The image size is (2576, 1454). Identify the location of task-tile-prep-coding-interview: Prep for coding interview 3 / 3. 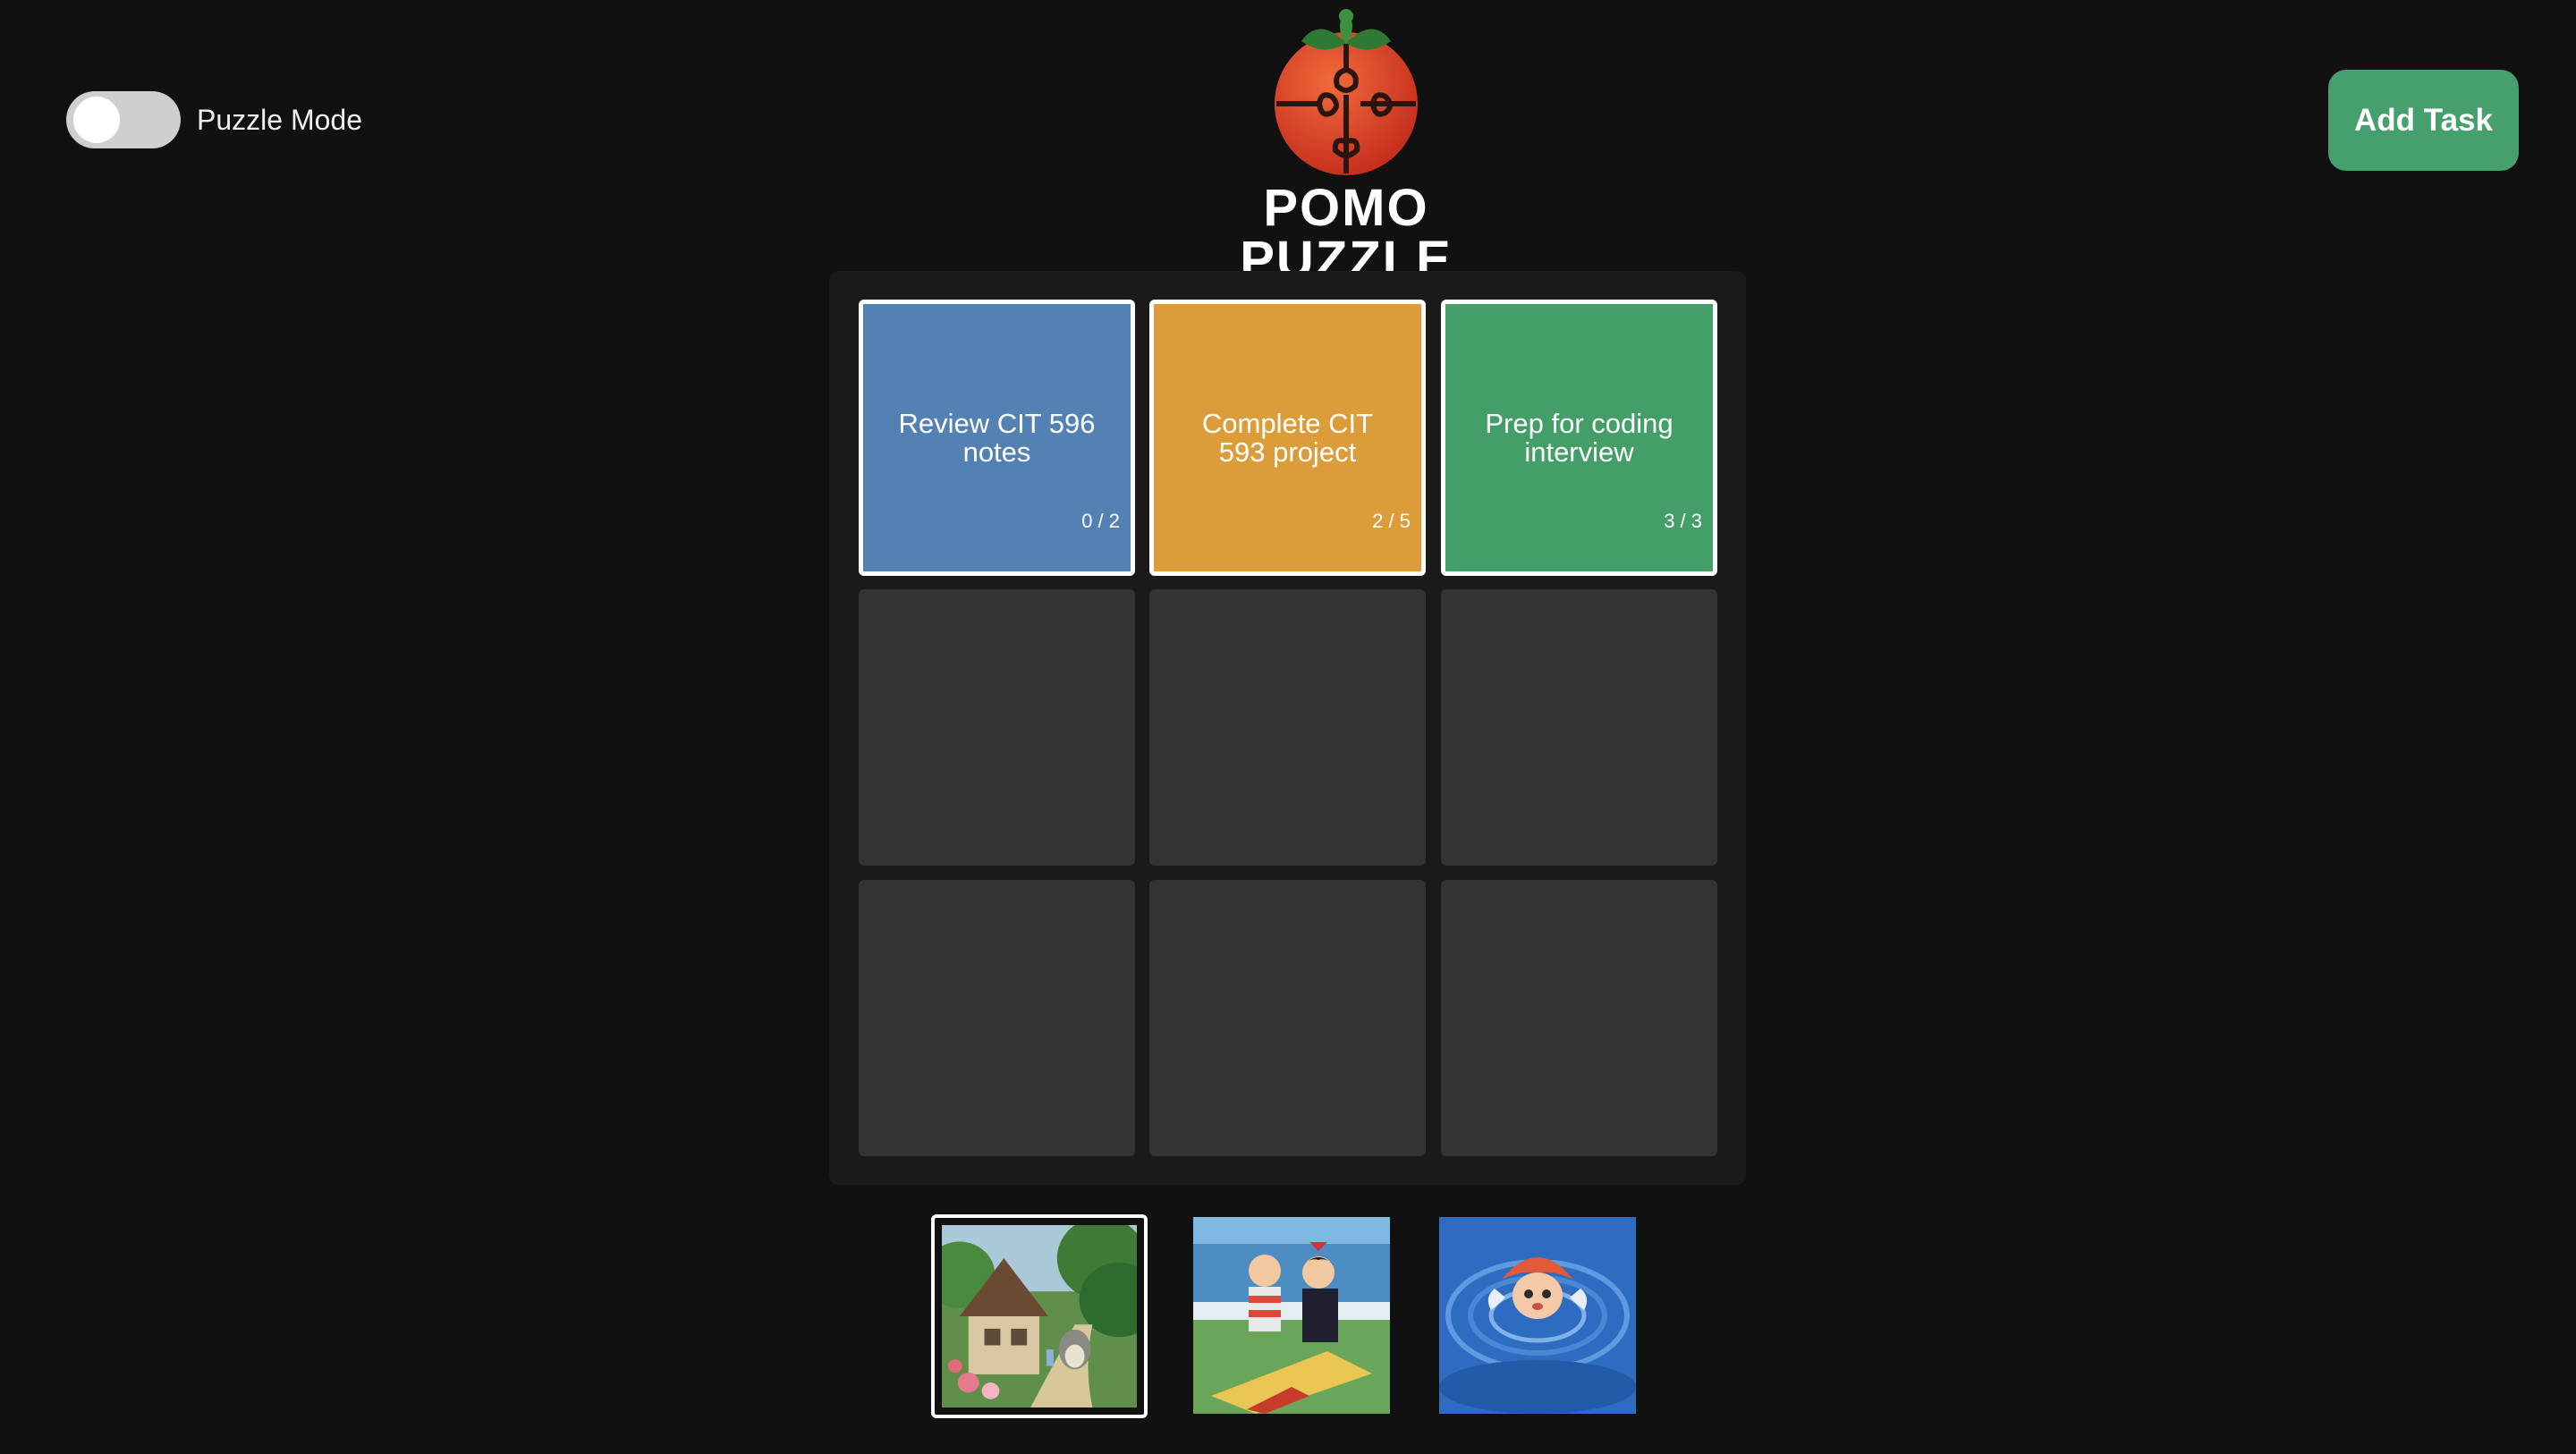
(1579, 438).